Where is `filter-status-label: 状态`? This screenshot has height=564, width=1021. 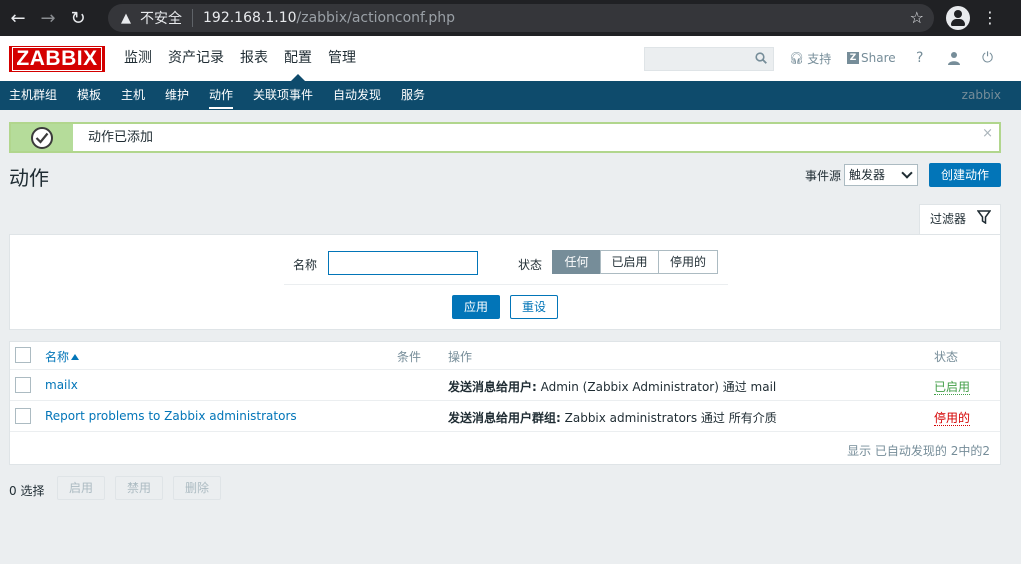 filter-status-label: 状态 is located at coordinates (530, 265).